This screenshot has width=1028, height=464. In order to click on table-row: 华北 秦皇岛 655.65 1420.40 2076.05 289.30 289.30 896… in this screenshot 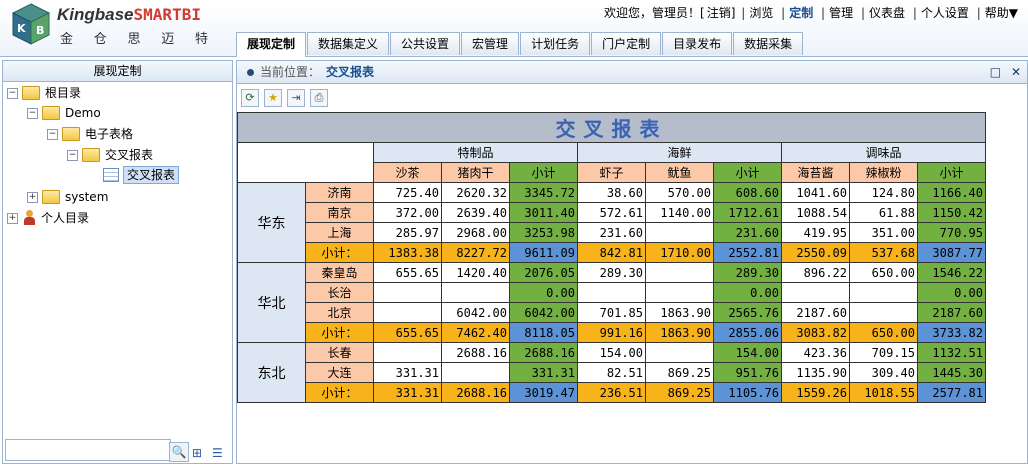, I will do `click(611, 302)`.